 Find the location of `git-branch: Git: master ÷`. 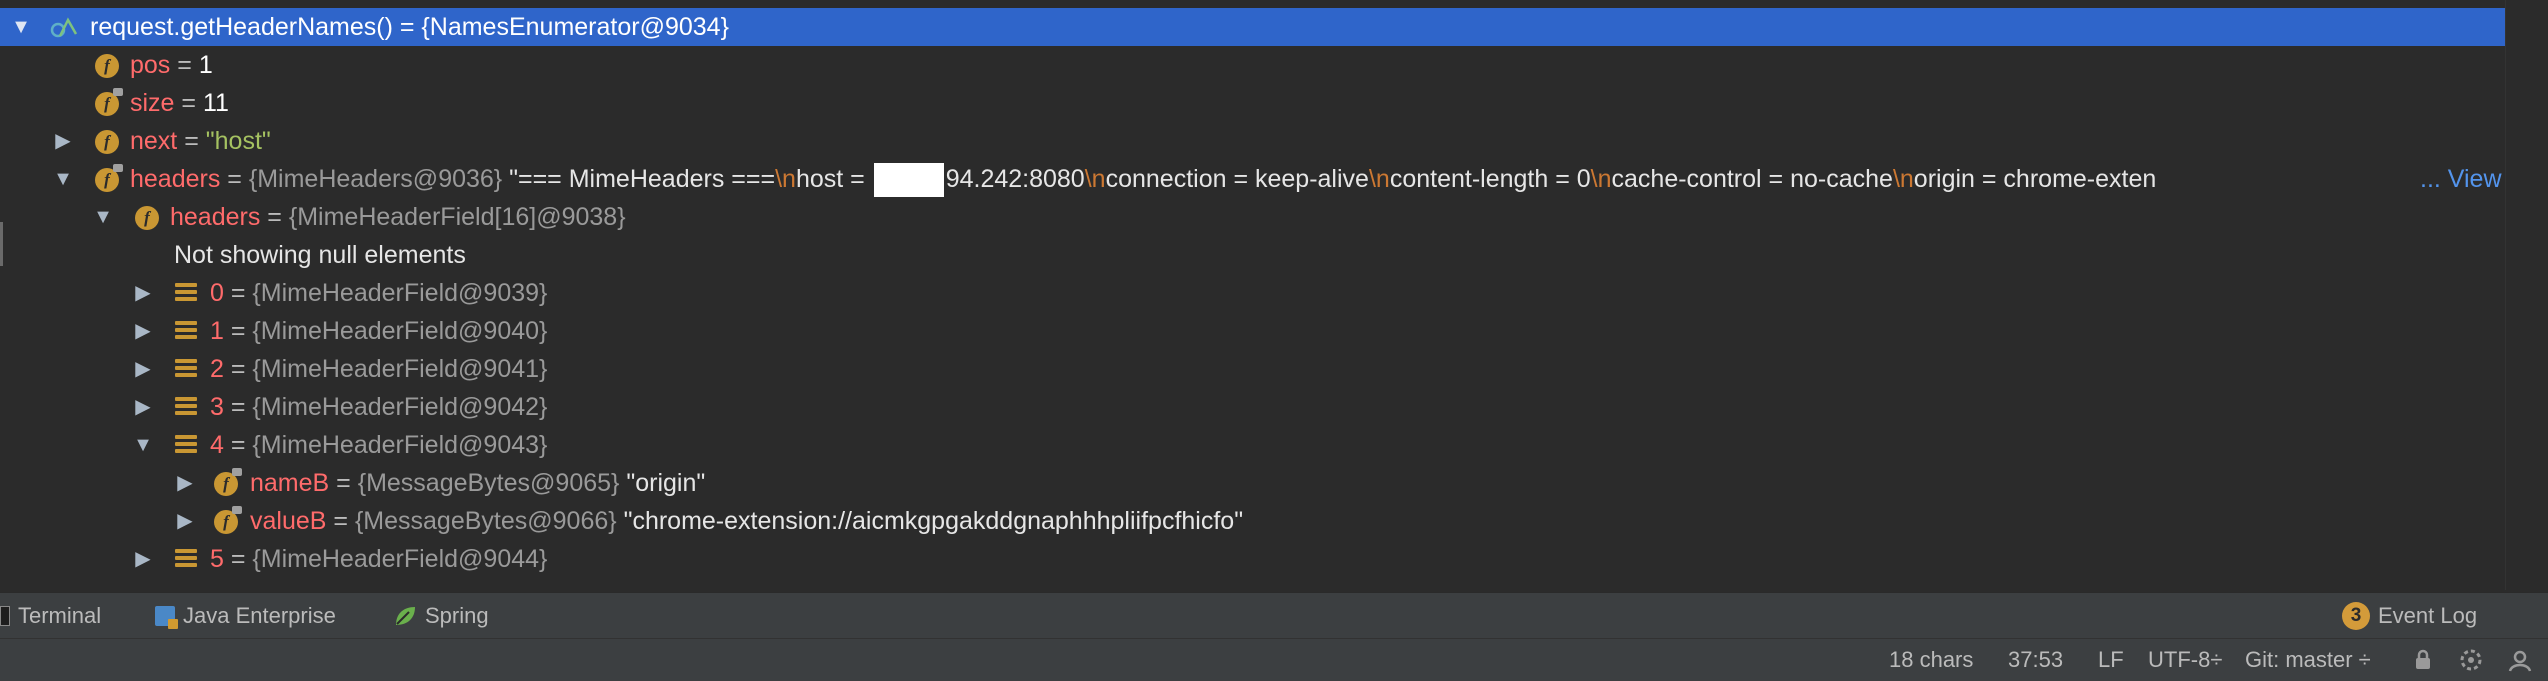

git-branch: Git: master ÷ is located at coordinates (2308, 660).